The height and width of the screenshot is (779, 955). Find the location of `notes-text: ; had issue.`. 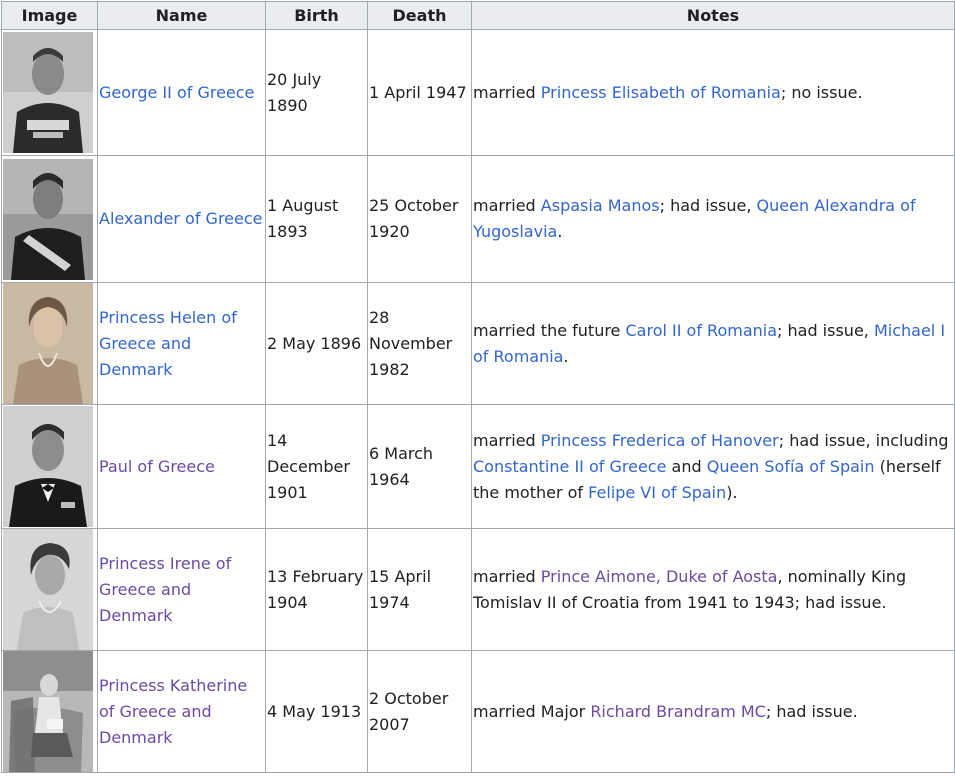

notes-text: ; had issue. is located at coordinates (811, 711).